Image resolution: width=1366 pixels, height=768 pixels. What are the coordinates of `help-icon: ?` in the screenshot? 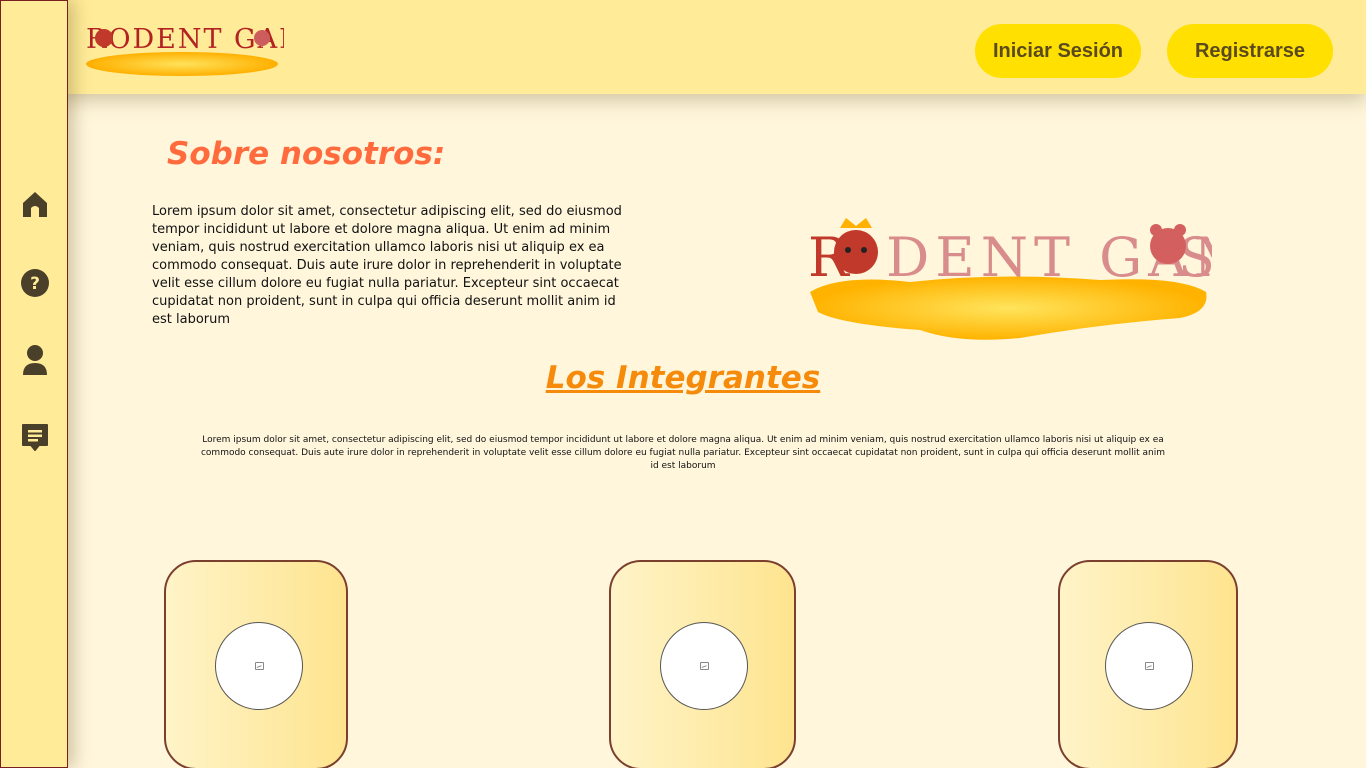 It's located at (35, 283).